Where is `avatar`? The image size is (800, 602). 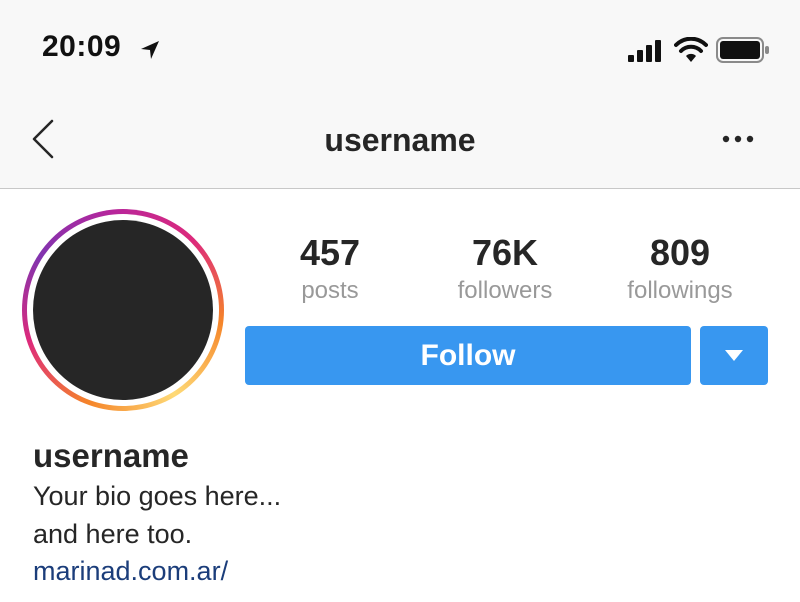
avatar is located at coordinates (123, 310).